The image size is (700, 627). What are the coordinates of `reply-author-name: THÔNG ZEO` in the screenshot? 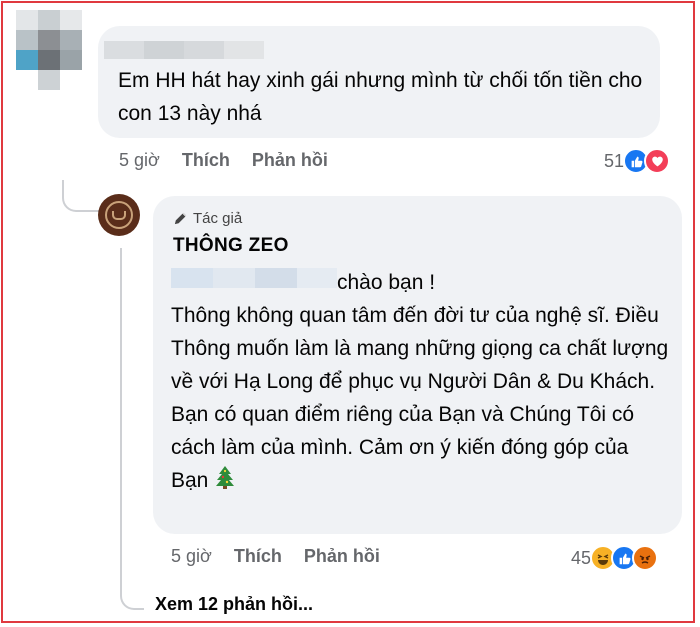 It's located at (231, 246).